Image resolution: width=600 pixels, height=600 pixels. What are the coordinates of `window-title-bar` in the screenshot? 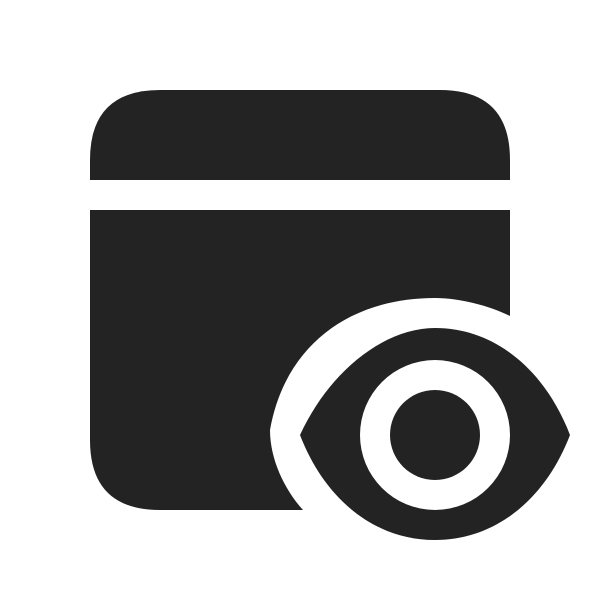 It's located at (300, 135).